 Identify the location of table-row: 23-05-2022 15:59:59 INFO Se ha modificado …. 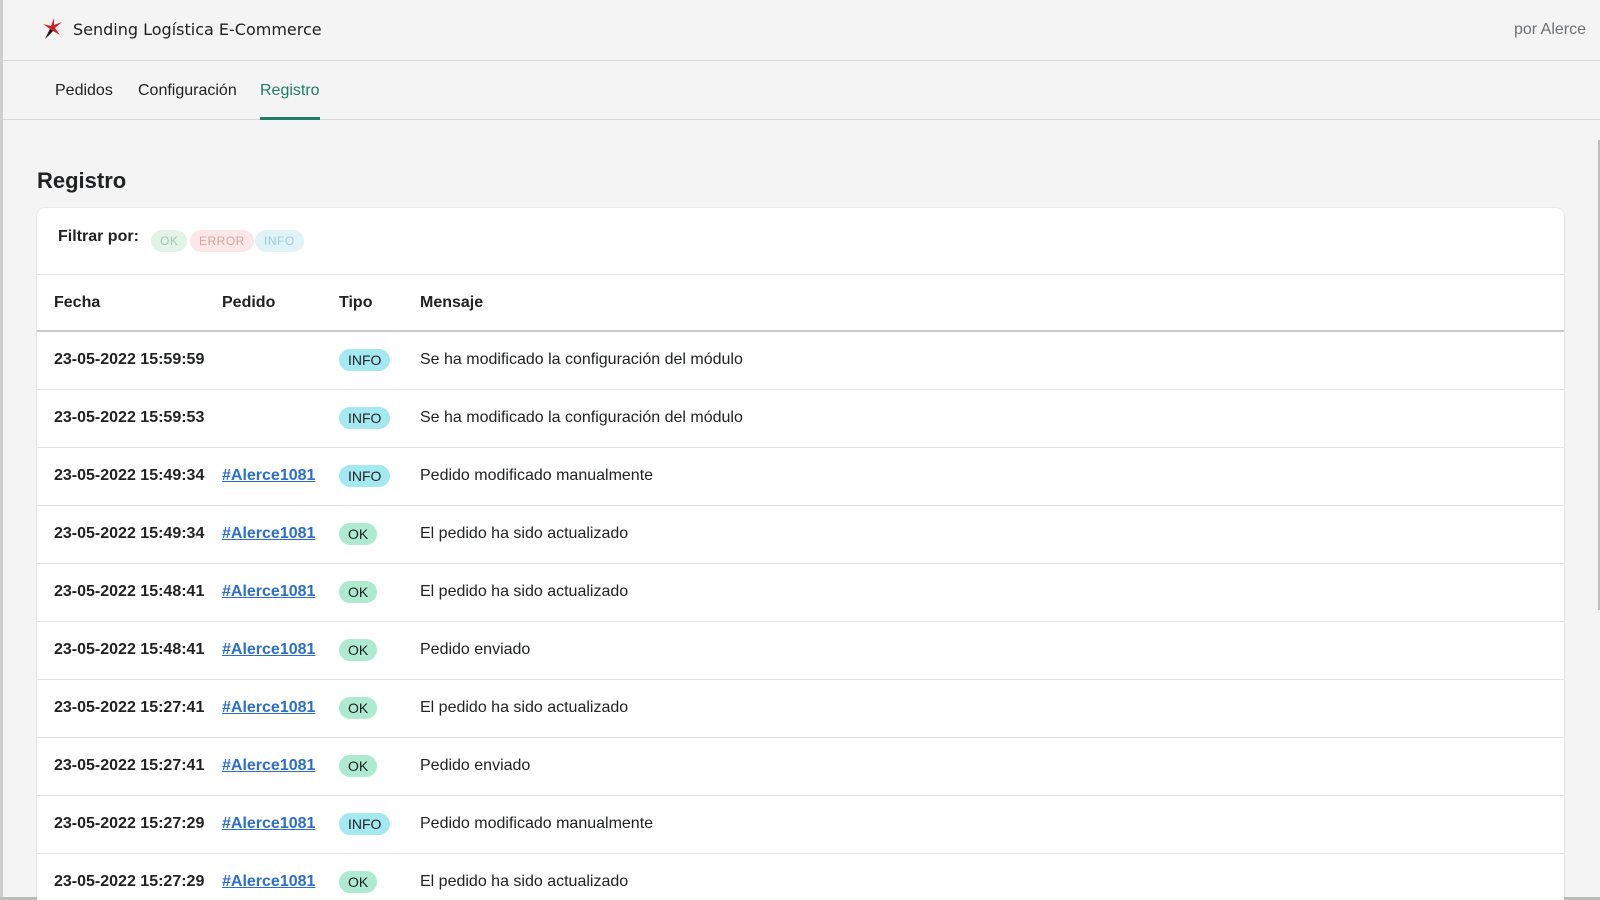
(800, 361).